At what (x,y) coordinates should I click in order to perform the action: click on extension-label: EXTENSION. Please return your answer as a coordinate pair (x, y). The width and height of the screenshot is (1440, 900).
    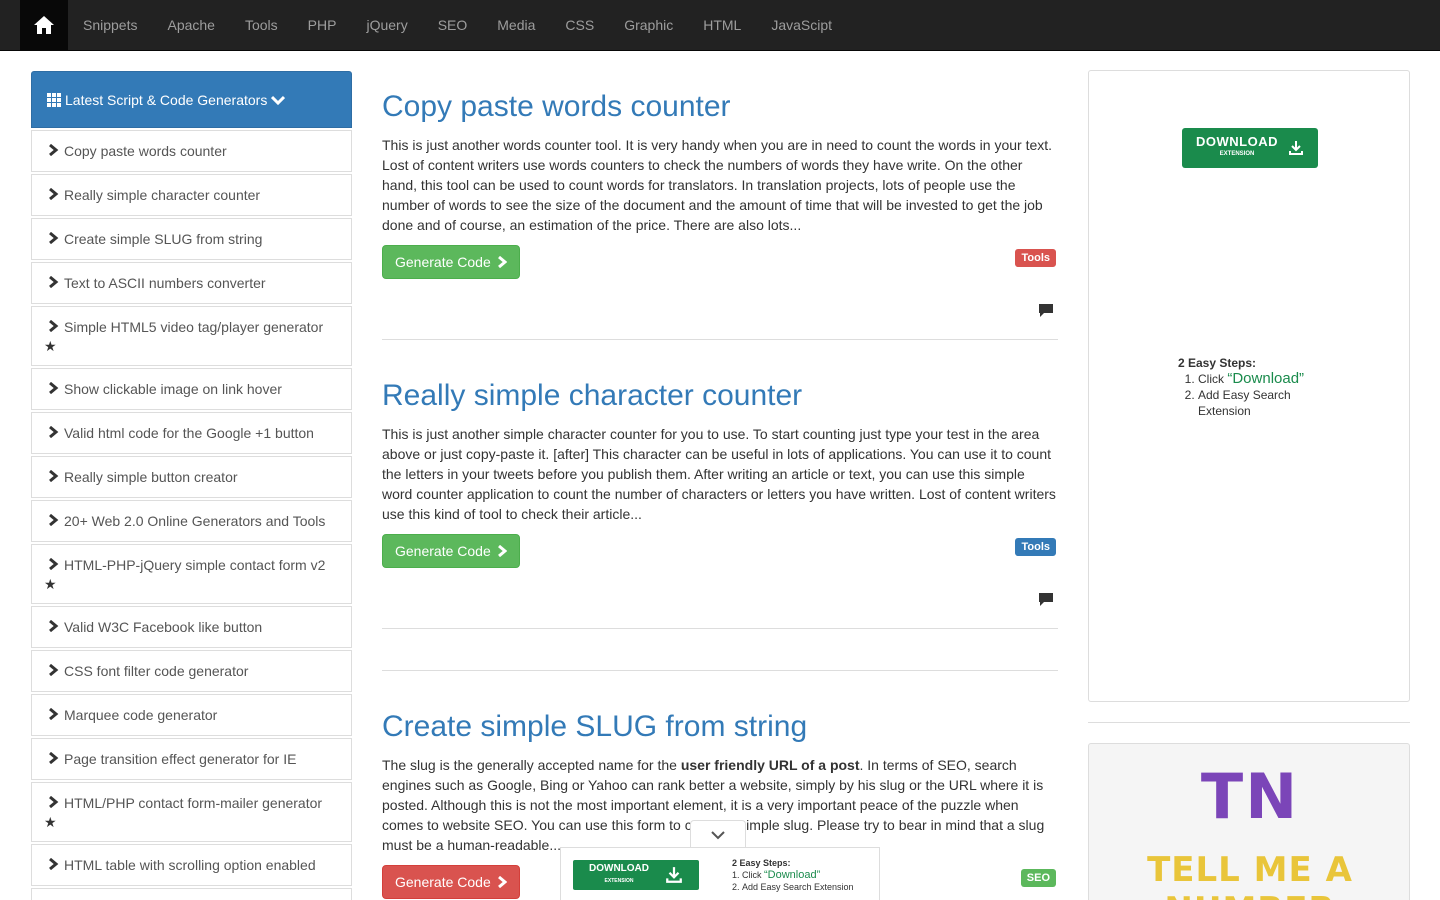
    Looking at the image, I should click on (1237, 154).